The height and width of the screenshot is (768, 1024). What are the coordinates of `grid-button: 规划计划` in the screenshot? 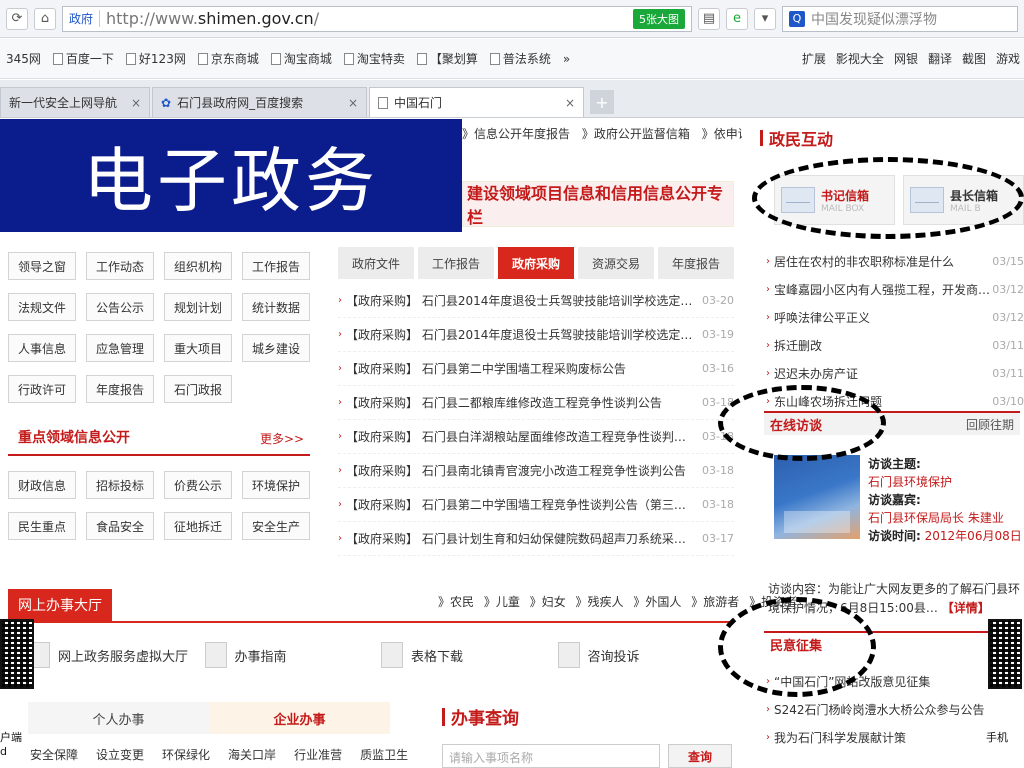 It's located at (198, 307).